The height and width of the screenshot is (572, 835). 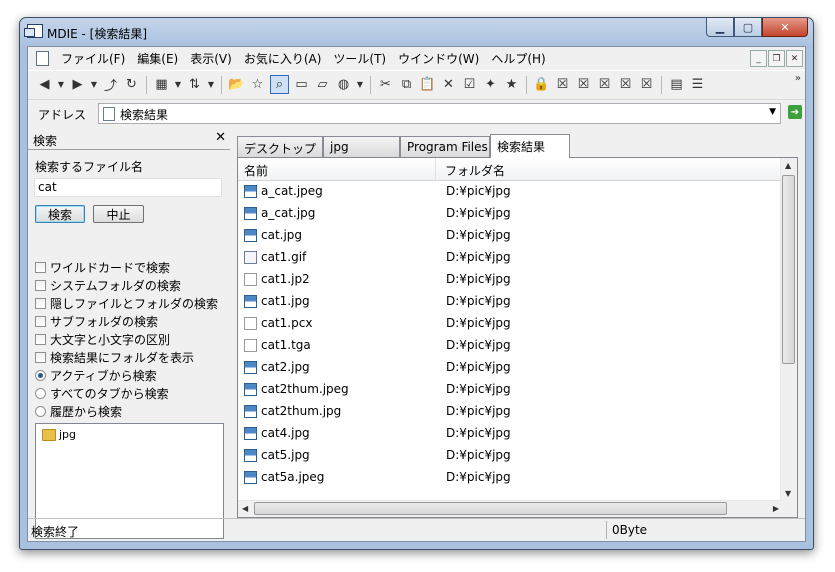 What do you see at coordinates (110, 85) in the screenshot?
I see `up-folder-icon: ⤴` at bounding box center [110, 85].